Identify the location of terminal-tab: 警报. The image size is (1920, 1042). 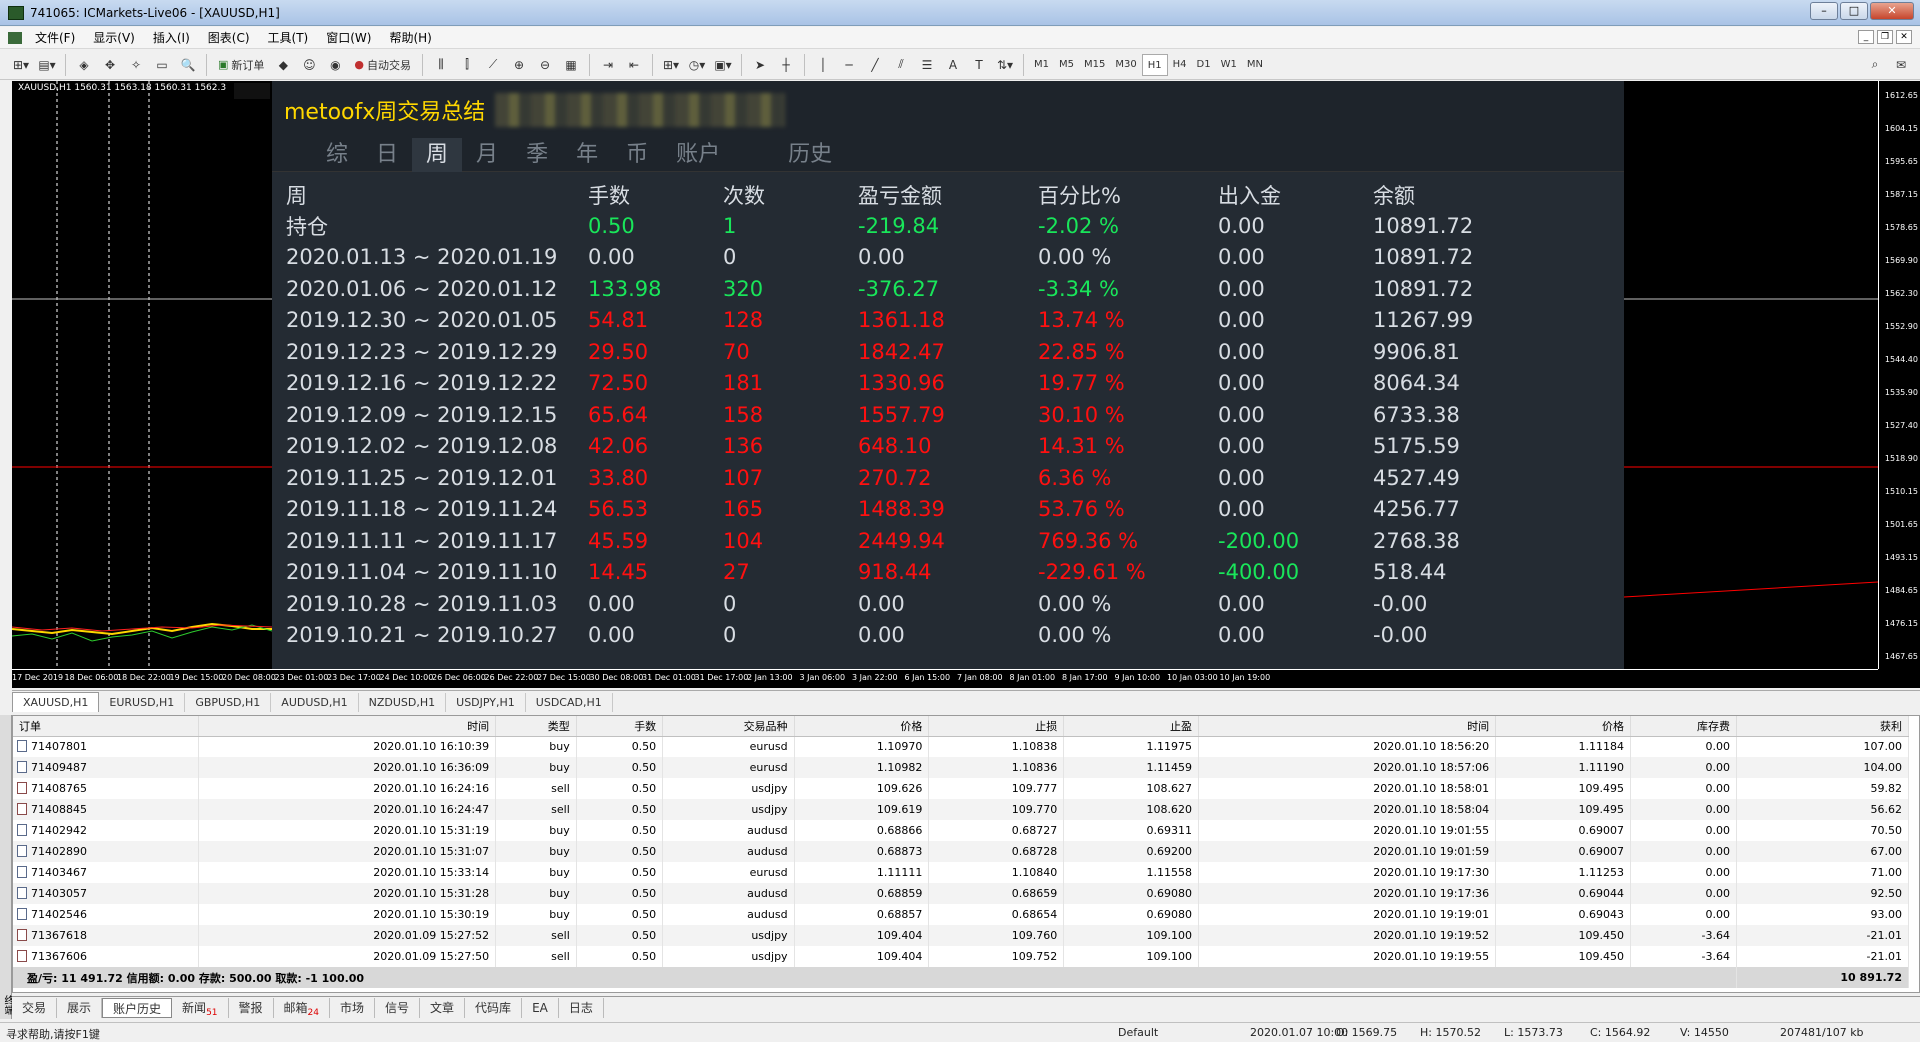
(251, 1008).